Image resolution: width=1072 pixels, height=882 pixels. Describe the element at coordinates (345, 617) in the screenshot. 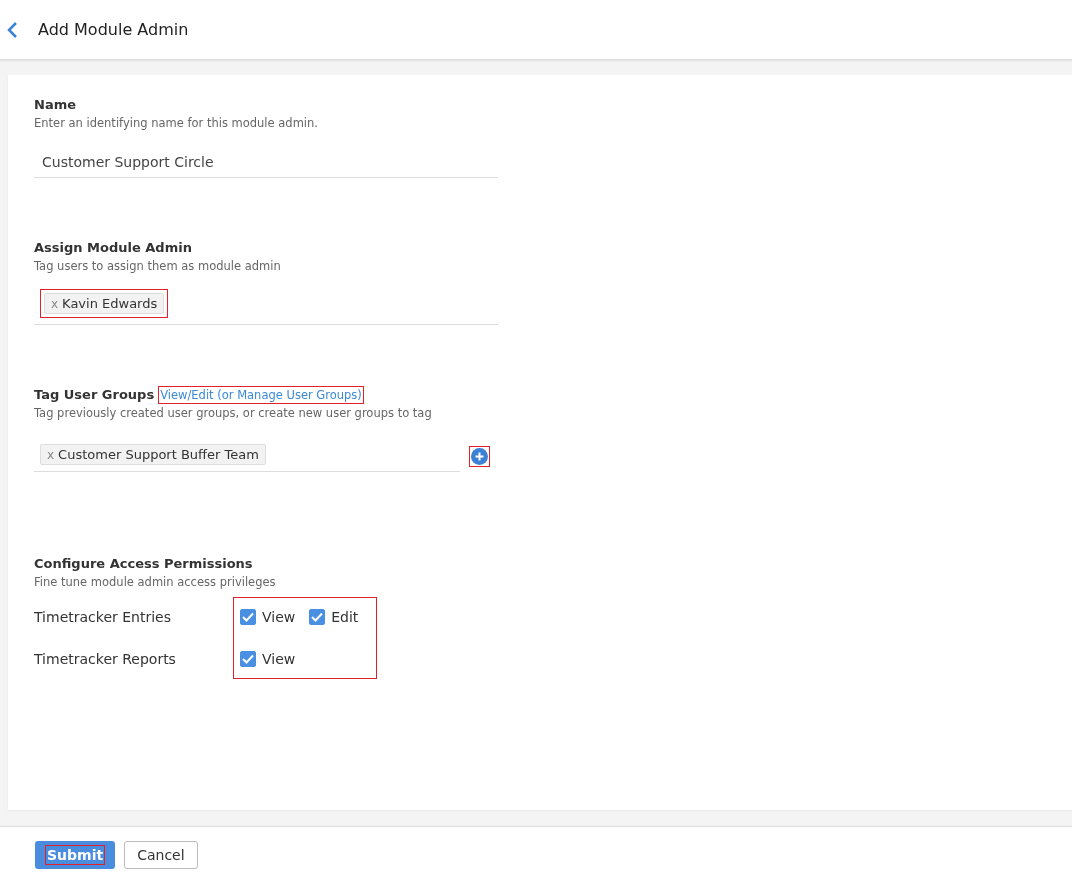

I see `checkbox-label: Edit` at that location.